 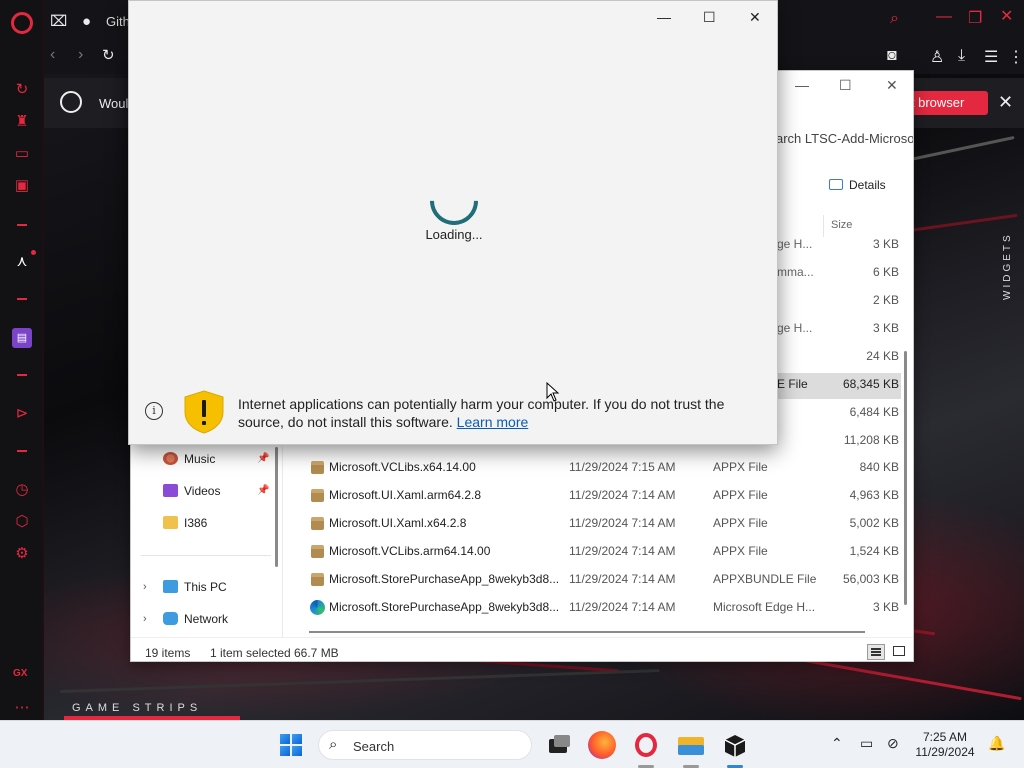 What do you see at coordinates (454, 201) in the screenshot?
I see `loading-spinner-icon` at bounding box center [454, 201].